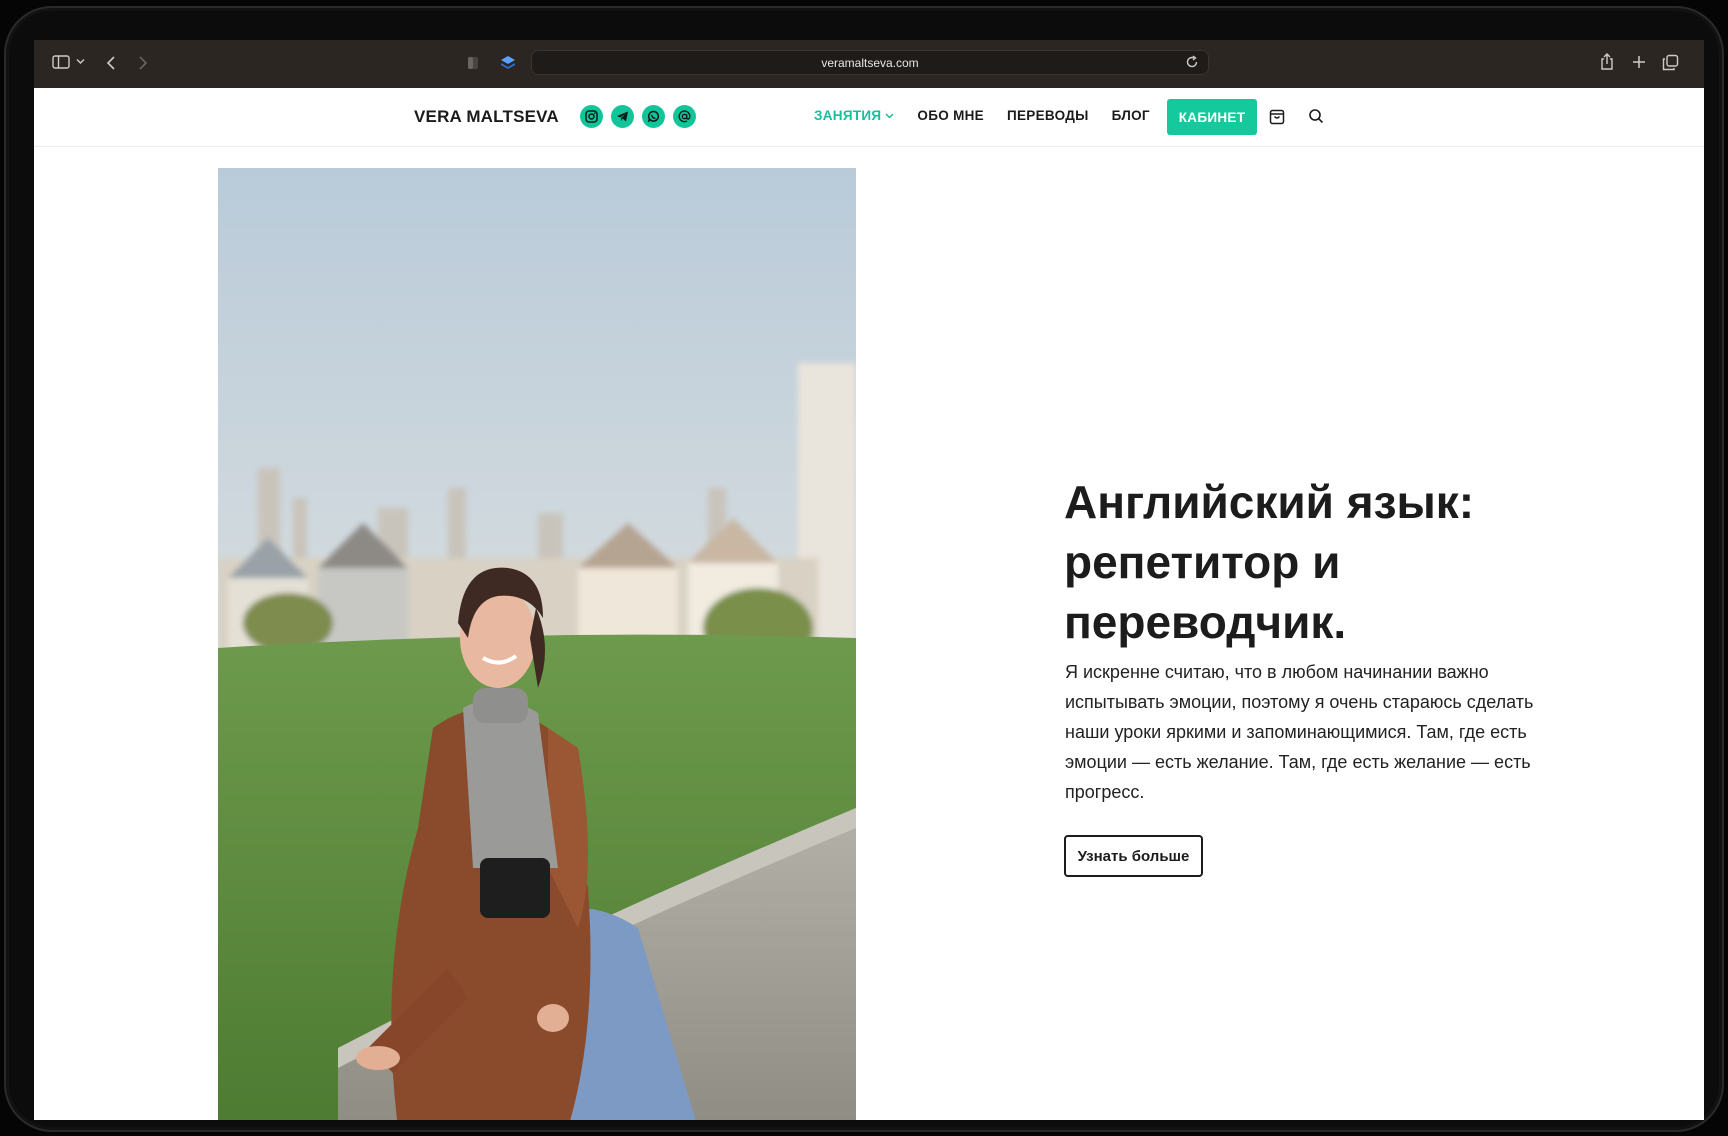  I want to click on search-icon, so click(1316, 118).